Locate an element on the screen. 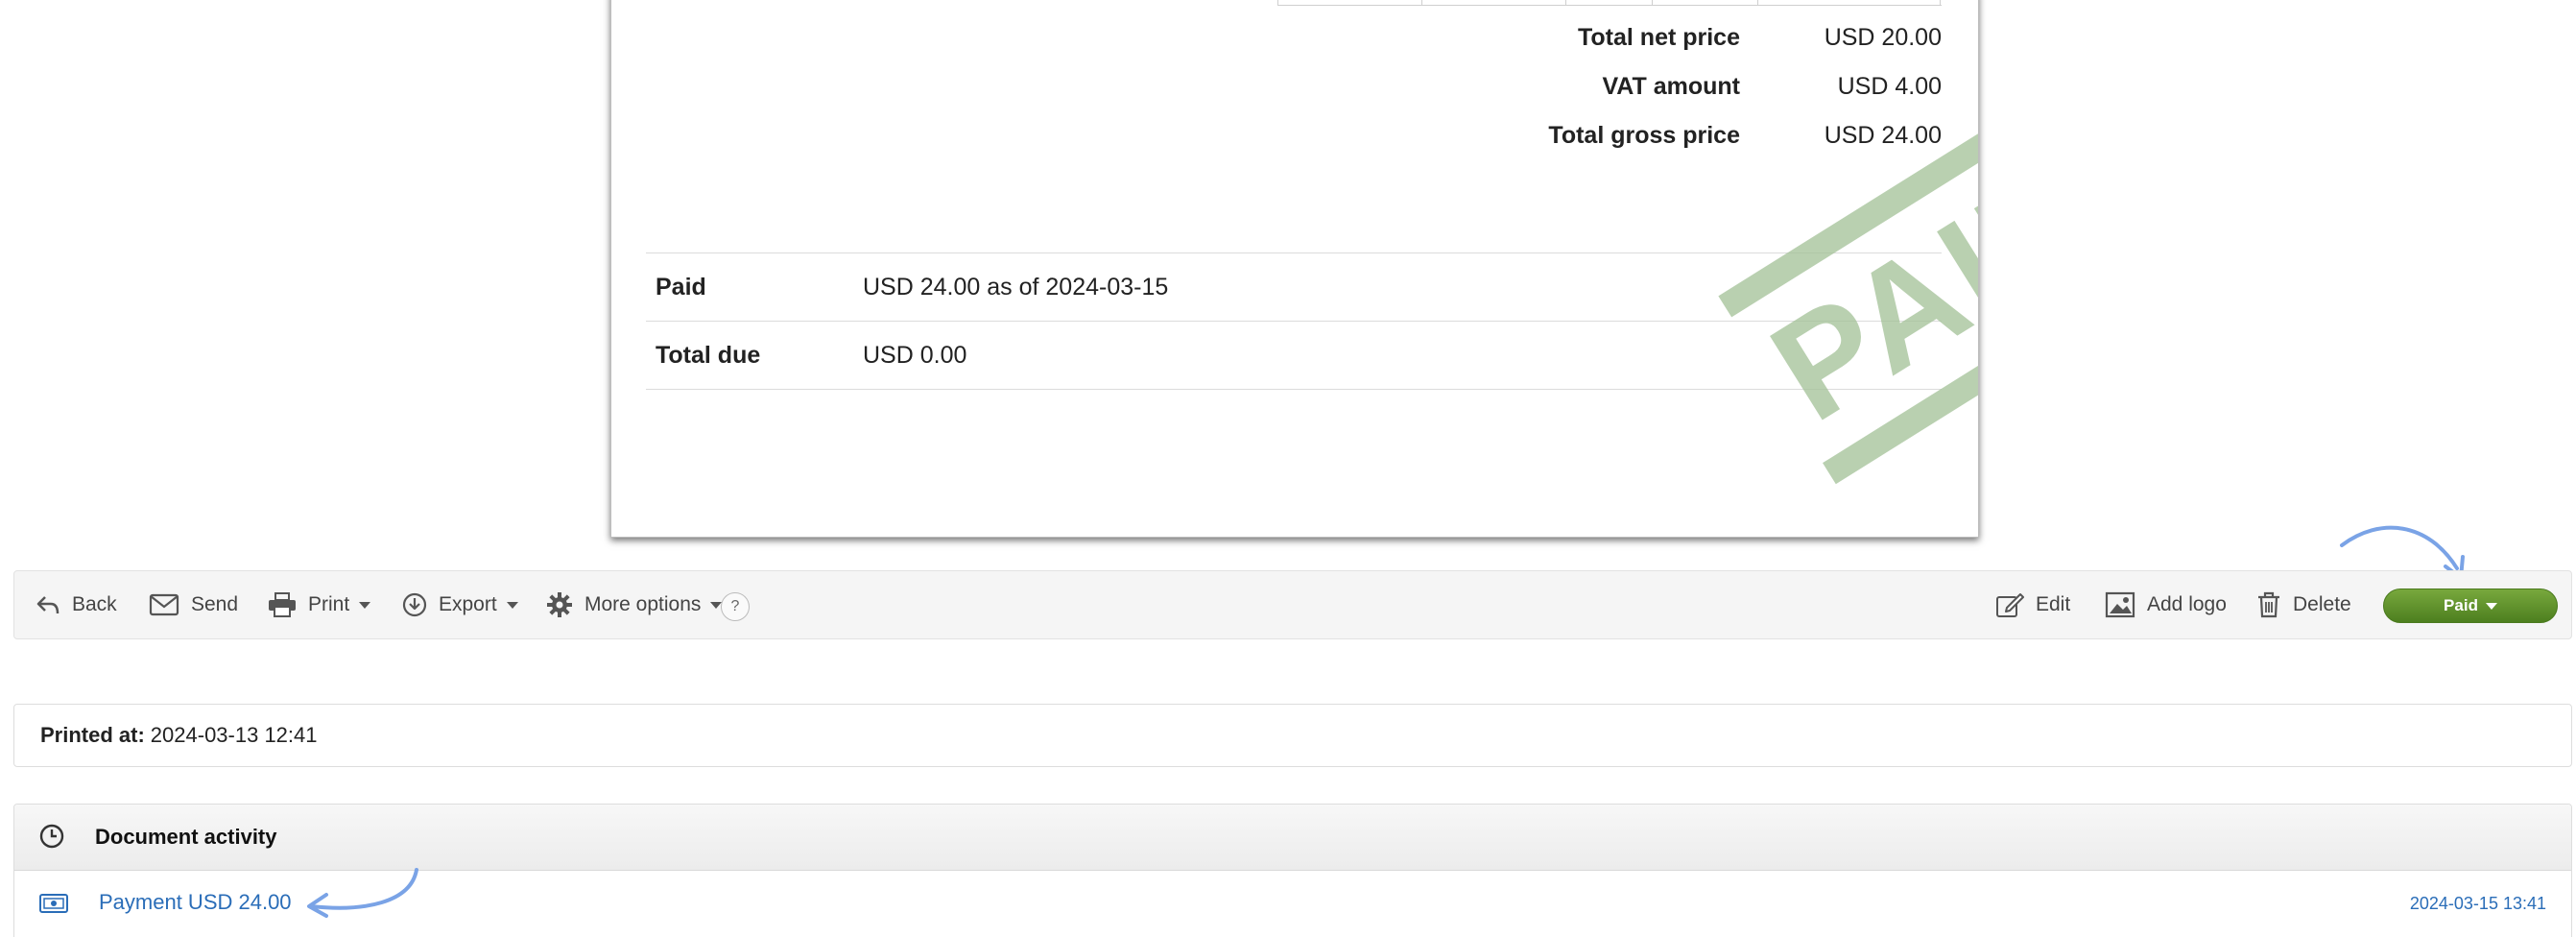 The width and height of the screenshot is (2576, 937). send-label: Send is located at coordinates (215, 604).